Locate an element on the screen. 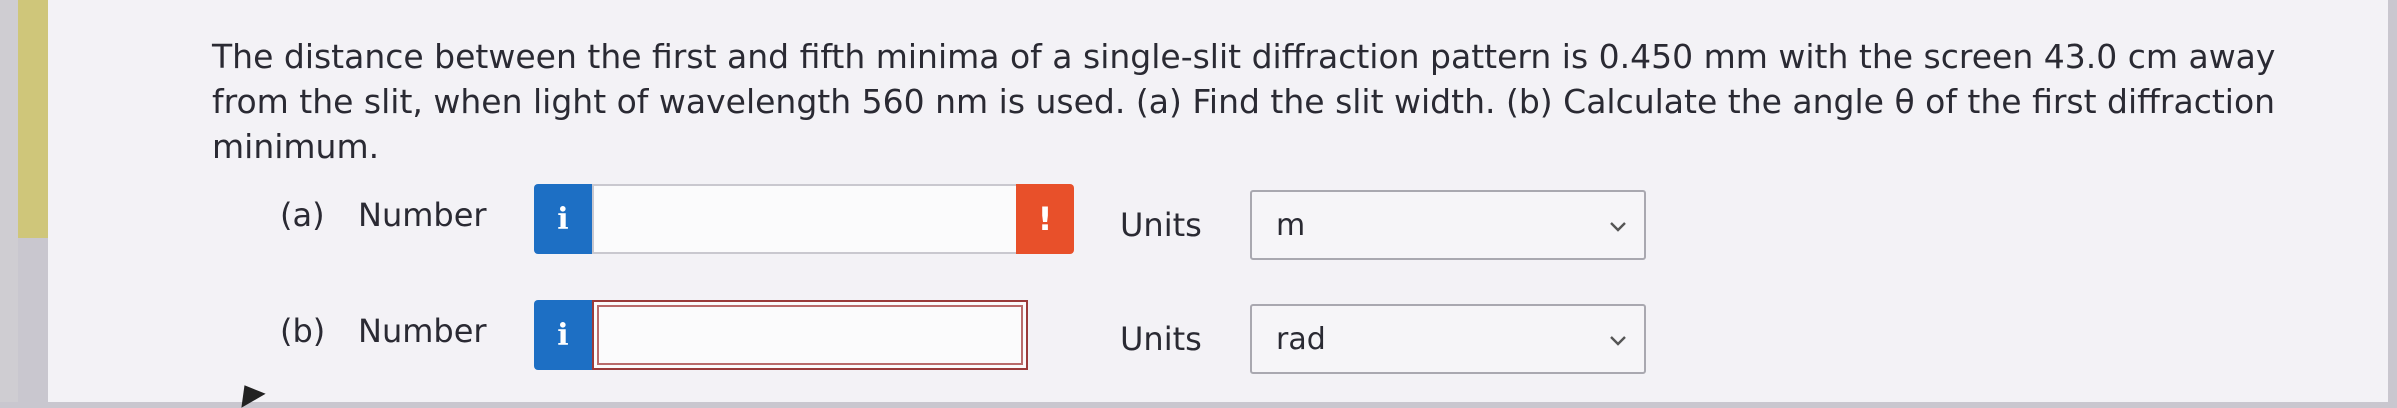 The image size is (2397, 408). part-b-label: (b) is located at coordinates (303, 331).